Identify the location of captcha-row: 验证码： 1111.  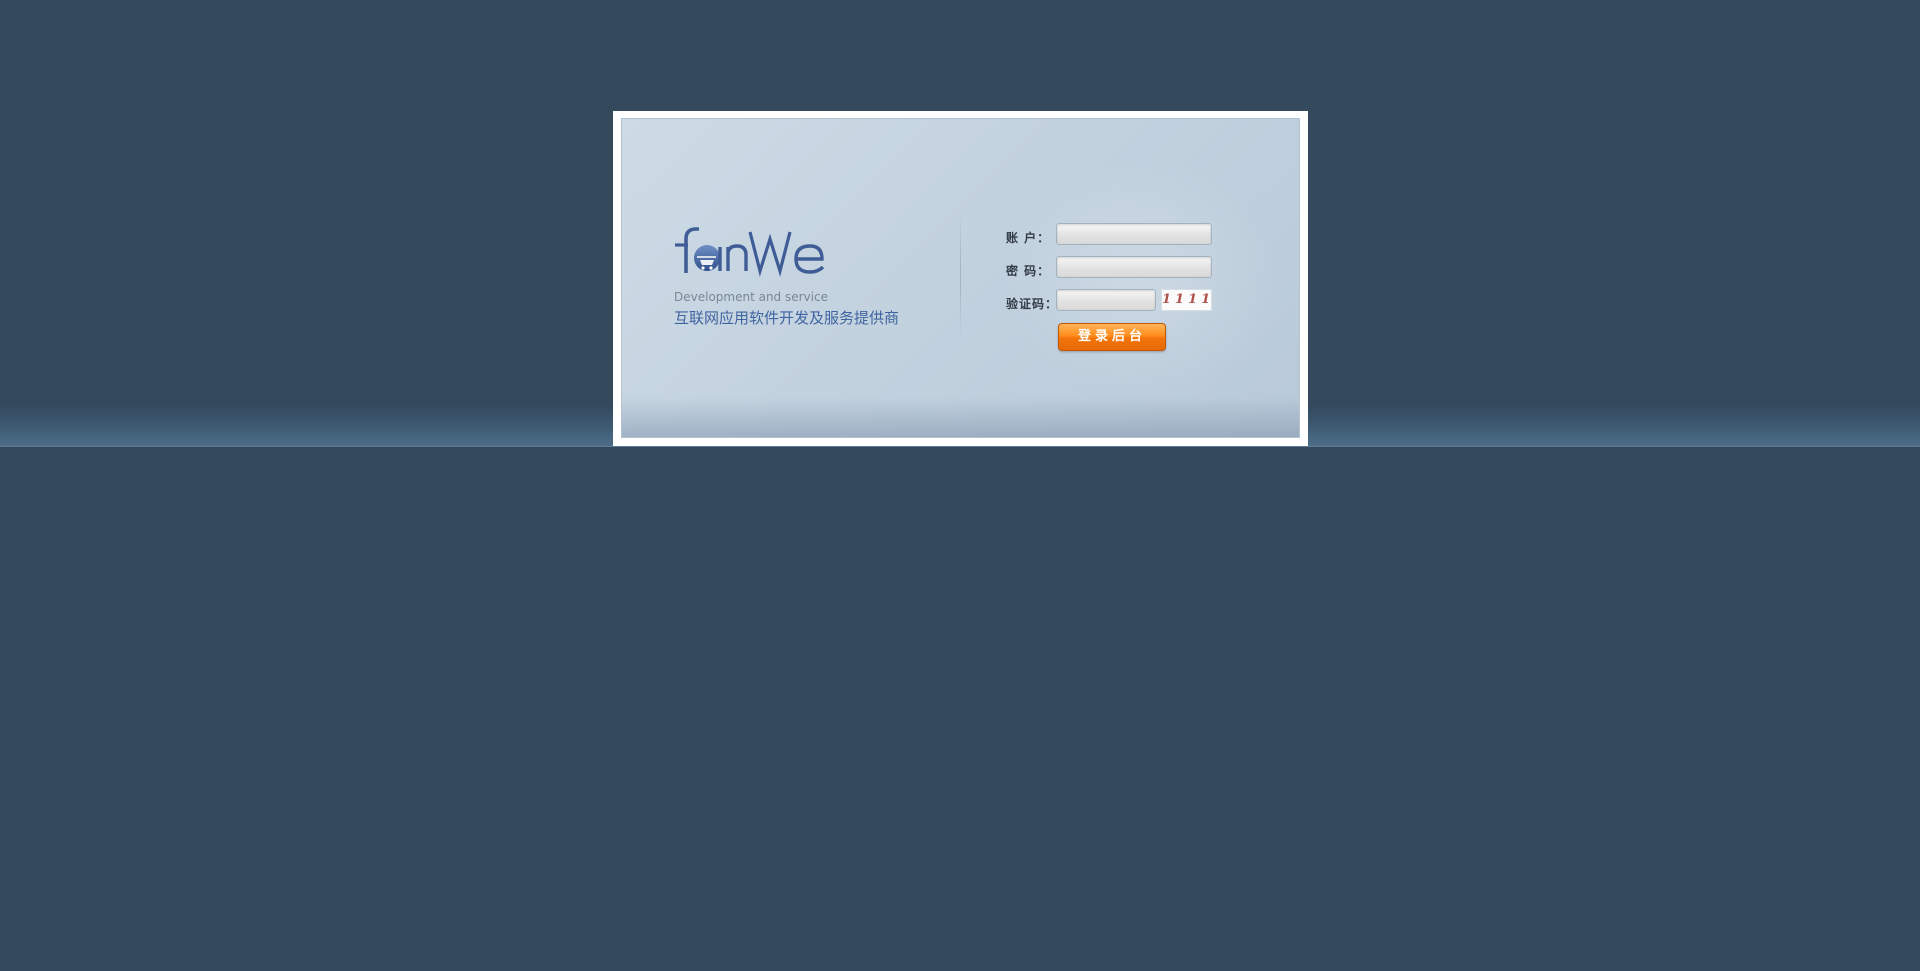
(1136, 302).